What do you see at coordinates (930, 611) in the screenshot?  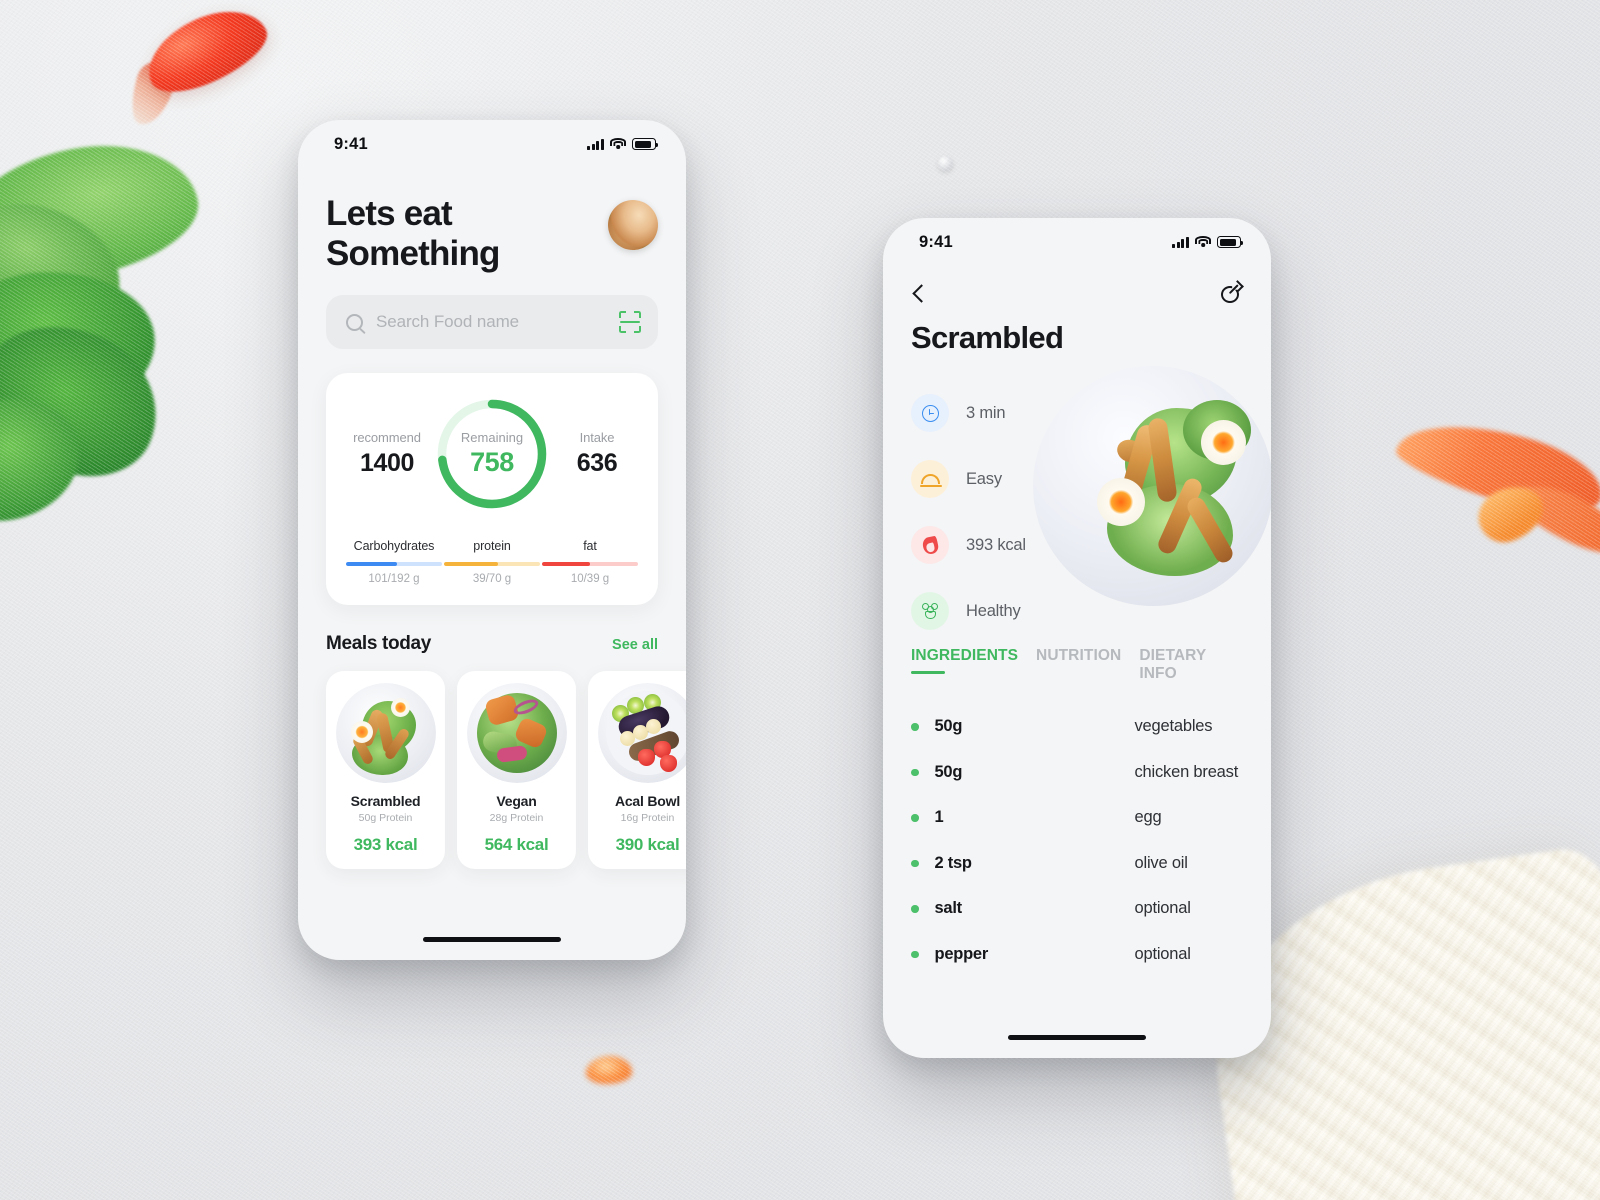 I see `broccoli-icon` at bounding box center [930, 611].